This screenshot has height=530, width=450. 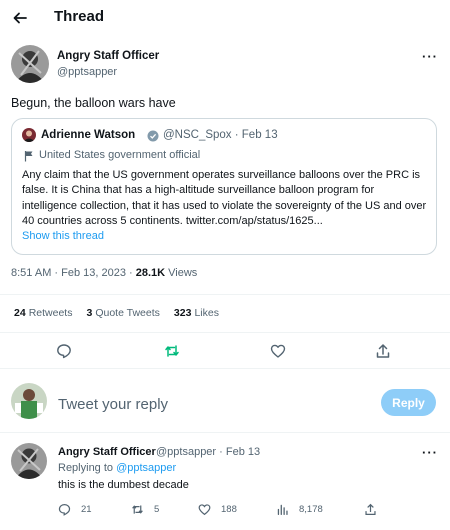 What do you see at coordinates (153, 135) in the screenshot?
I see `verified-badge-icon` at bounding box center [153, 135].